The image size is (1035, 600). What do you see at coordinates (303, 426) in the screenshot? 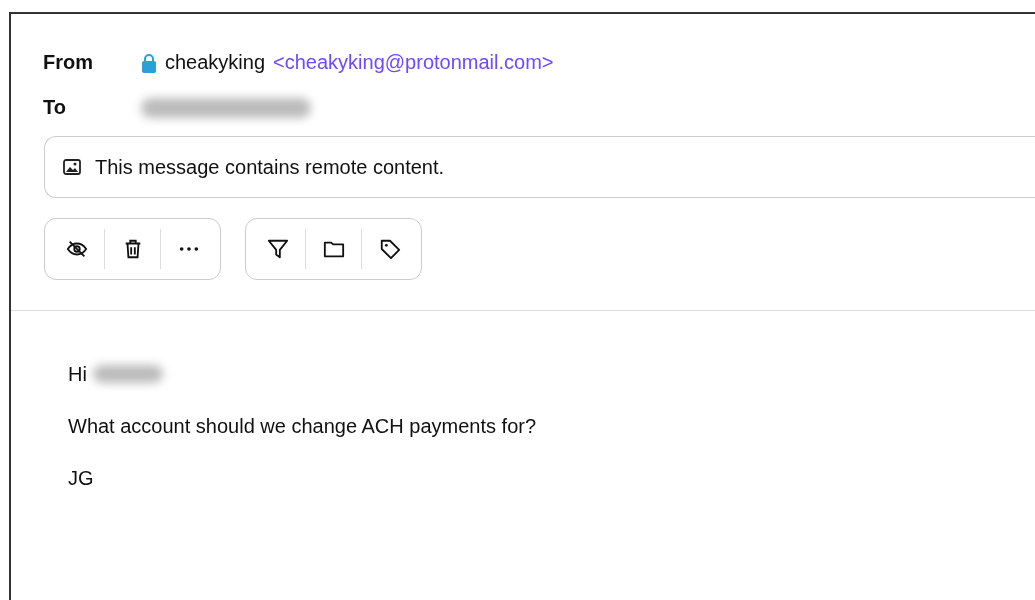
I see `message-text: What account should we change ACH payments for?` at bounding box center [303, 426].